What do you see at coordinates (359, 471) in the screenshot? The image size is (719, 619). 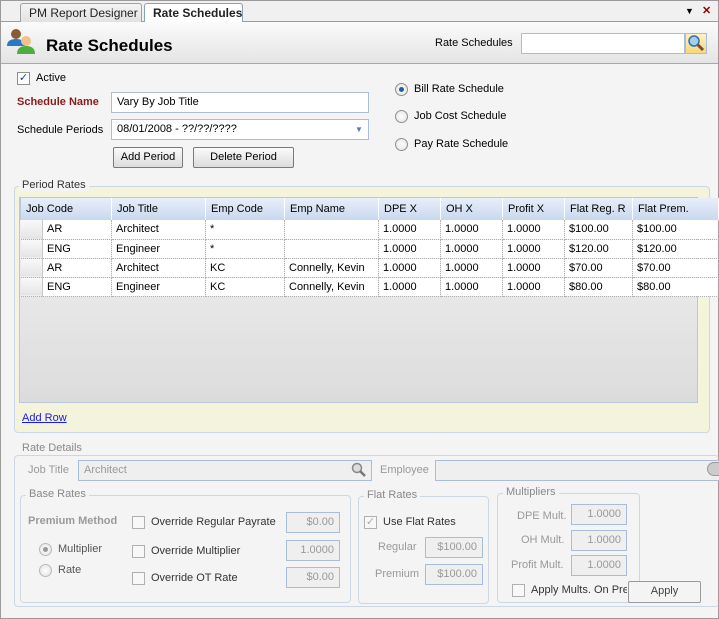 I see `job-title-search-icon` at bounding box center [359, 471].